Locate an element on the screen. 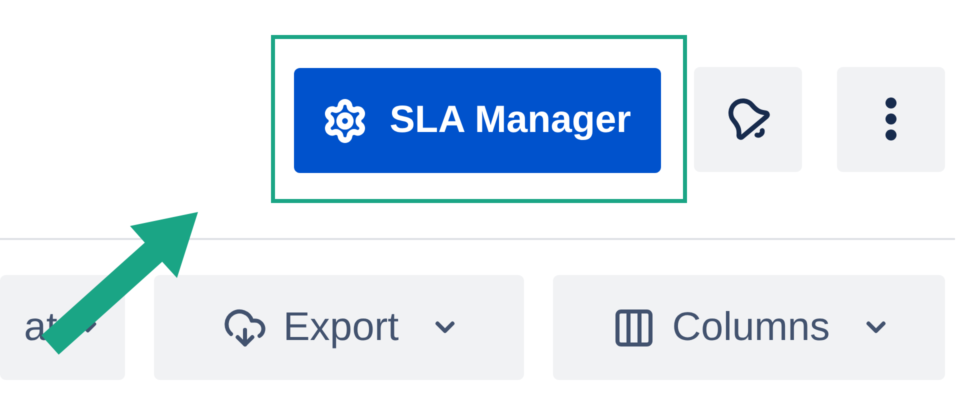 This screenshot has width=980, height=415. more-button is located at coordinates (891, 119).